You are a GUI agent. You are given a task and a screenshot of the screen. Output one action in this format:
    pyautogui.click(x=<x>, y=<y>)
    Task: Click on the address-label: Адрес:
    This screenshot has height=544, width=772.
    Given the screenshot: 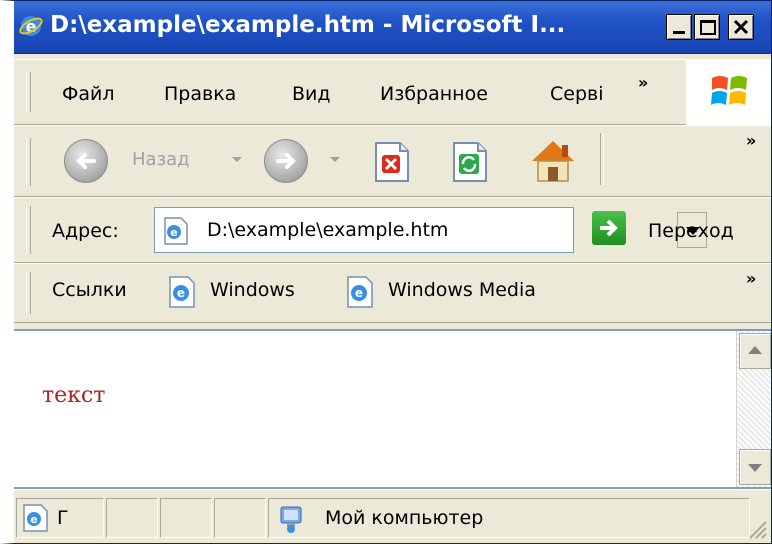 What is the action you would take?
    pyautogui.click(x=85, y=231)
    